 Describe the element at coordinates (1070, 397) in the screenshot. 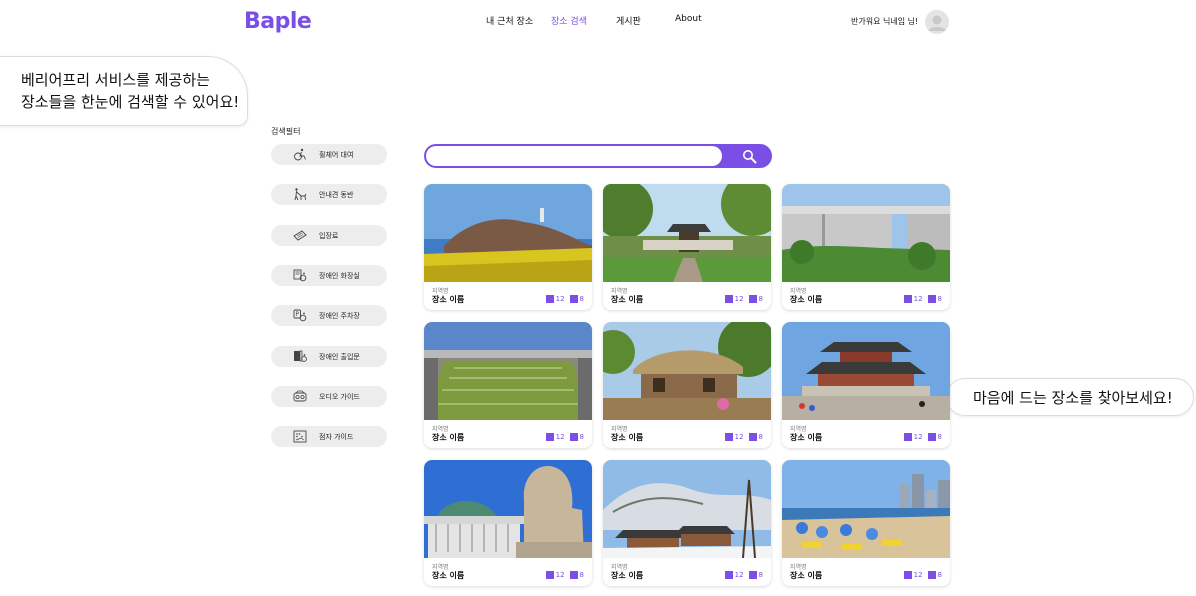

I see `find-place-callout: 마음에 드는 장소를 찾아보세요!` at that location.